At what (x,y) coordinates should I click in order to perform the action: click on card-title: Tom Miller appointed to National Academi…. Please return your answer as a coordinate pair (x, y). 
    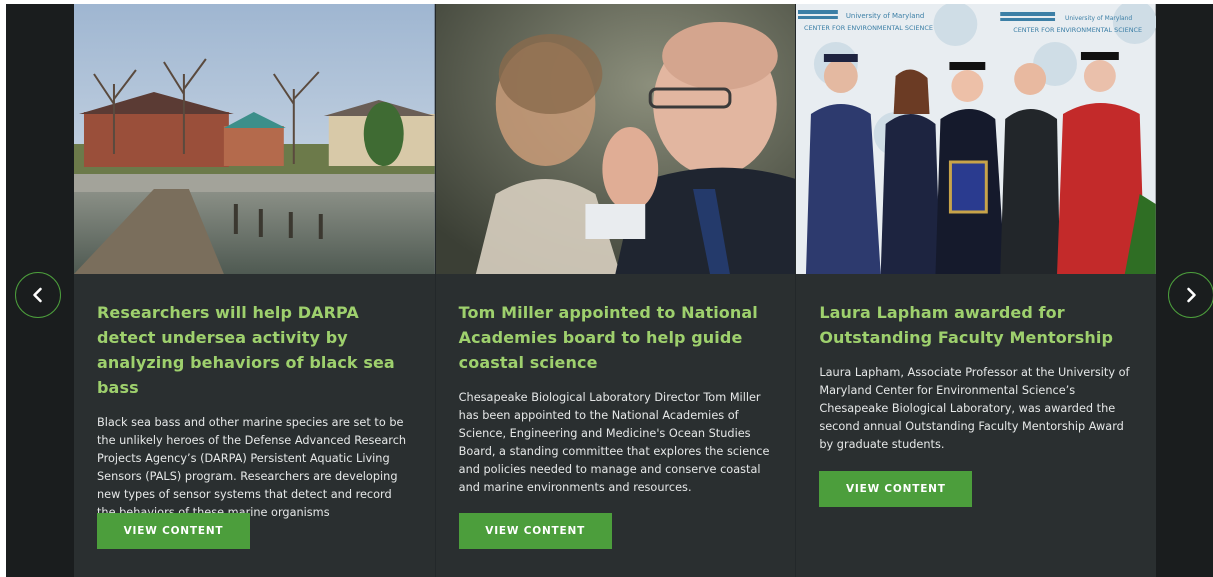
    Looking at the image, I should click on (616, 337).